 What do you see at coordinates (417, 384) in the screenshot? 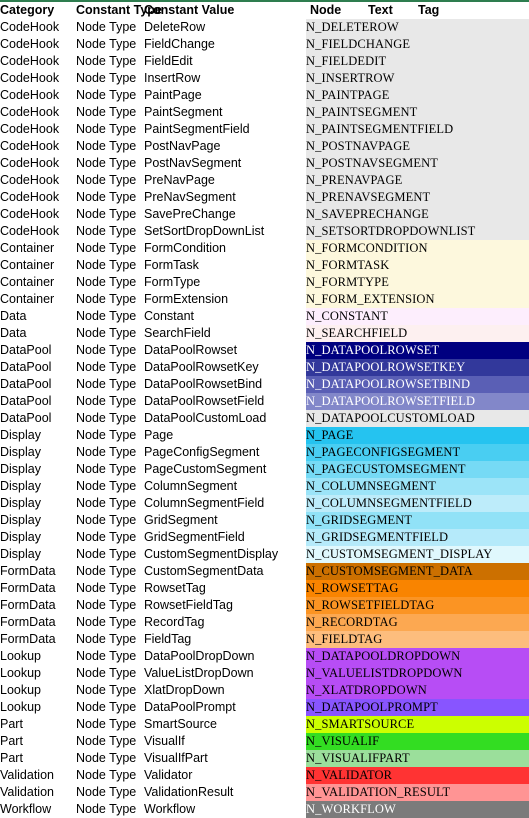
I see `cell-node: N_DATAPOOLROWSETBIND` at bounding box center [417, 384].